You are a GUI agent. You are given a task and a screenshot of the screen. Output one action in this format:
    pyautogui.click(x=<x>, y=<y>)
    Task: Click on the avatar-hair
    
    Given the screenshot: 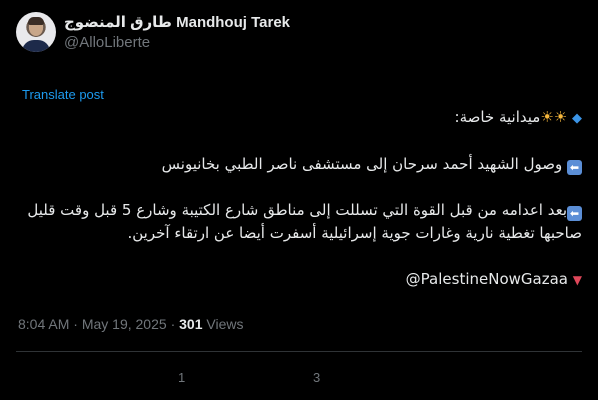 What is the action you would take?
    pyautogui.click(x=36, y=21)
    